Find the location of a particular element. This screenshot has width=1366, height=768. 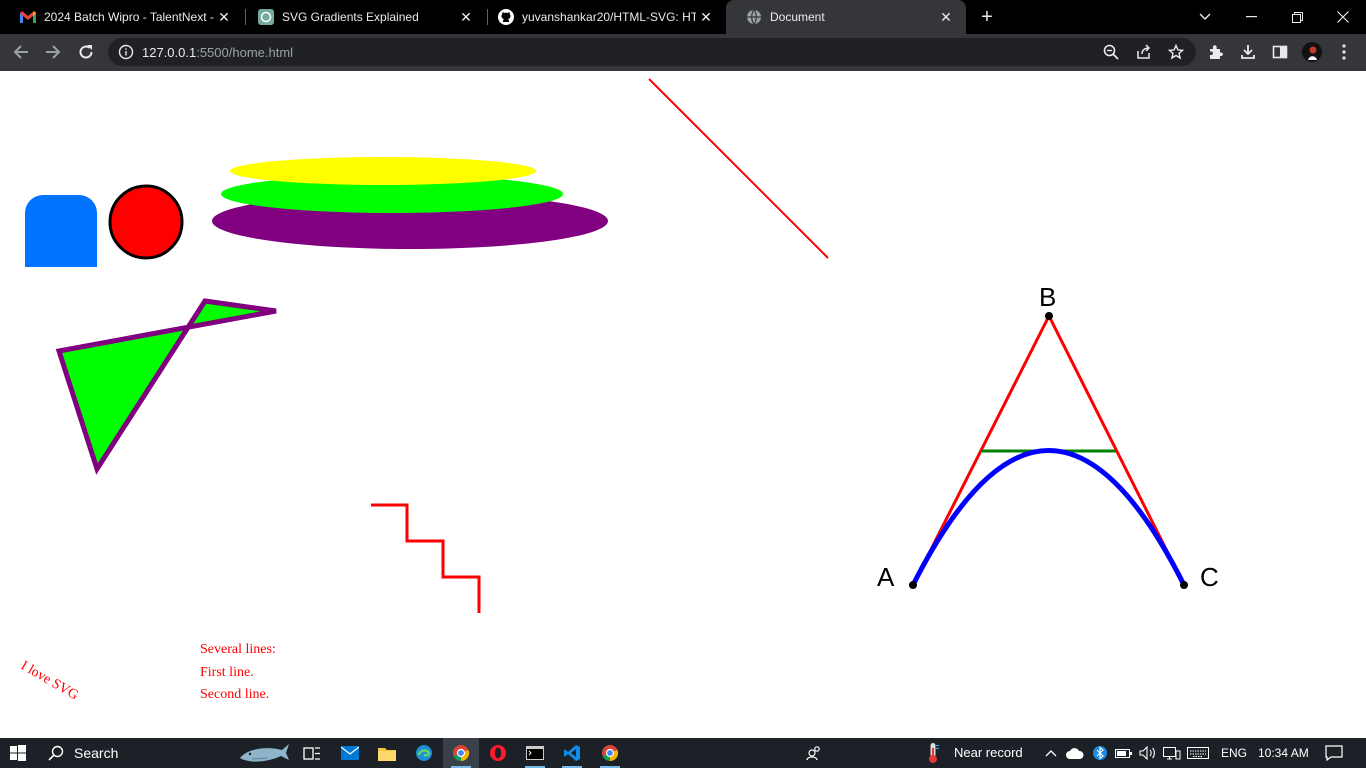

bowtie-polygon is located at coordinates (166, 386).